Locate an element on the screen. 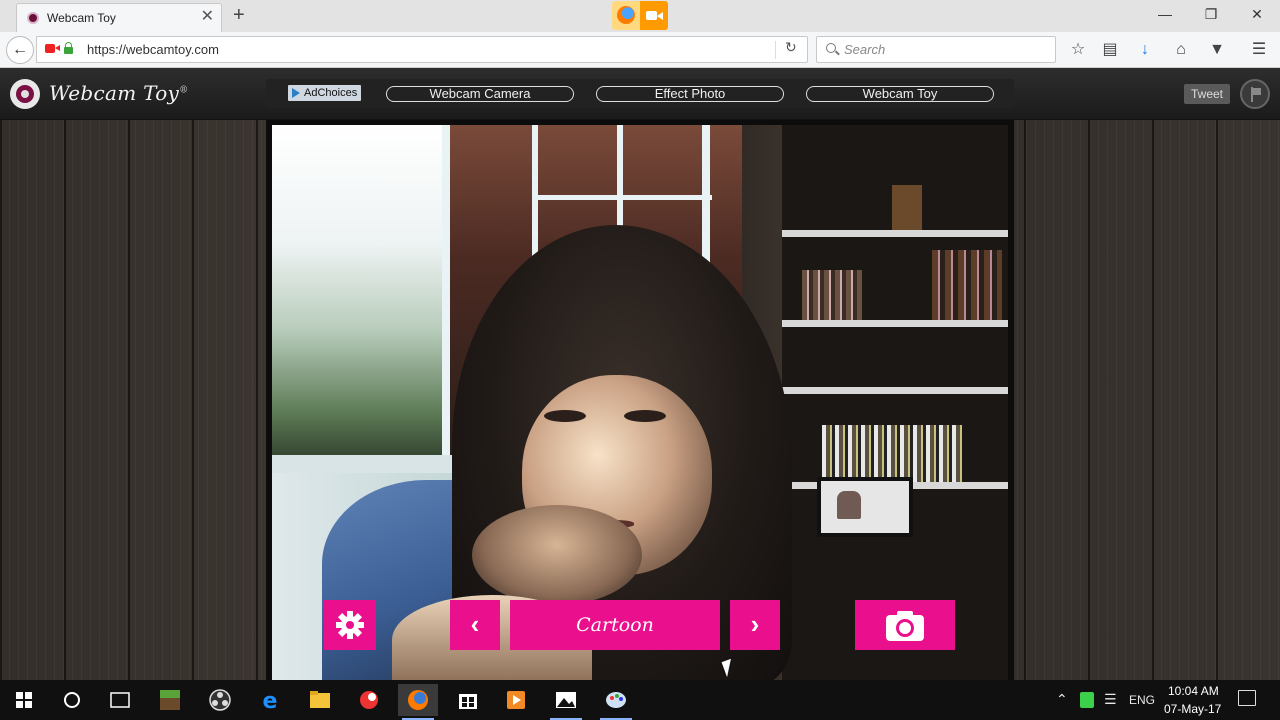 Image resolution: width=1280 pixels, height=720 pixels. edge-app: e is located at coordinates (270, 700).